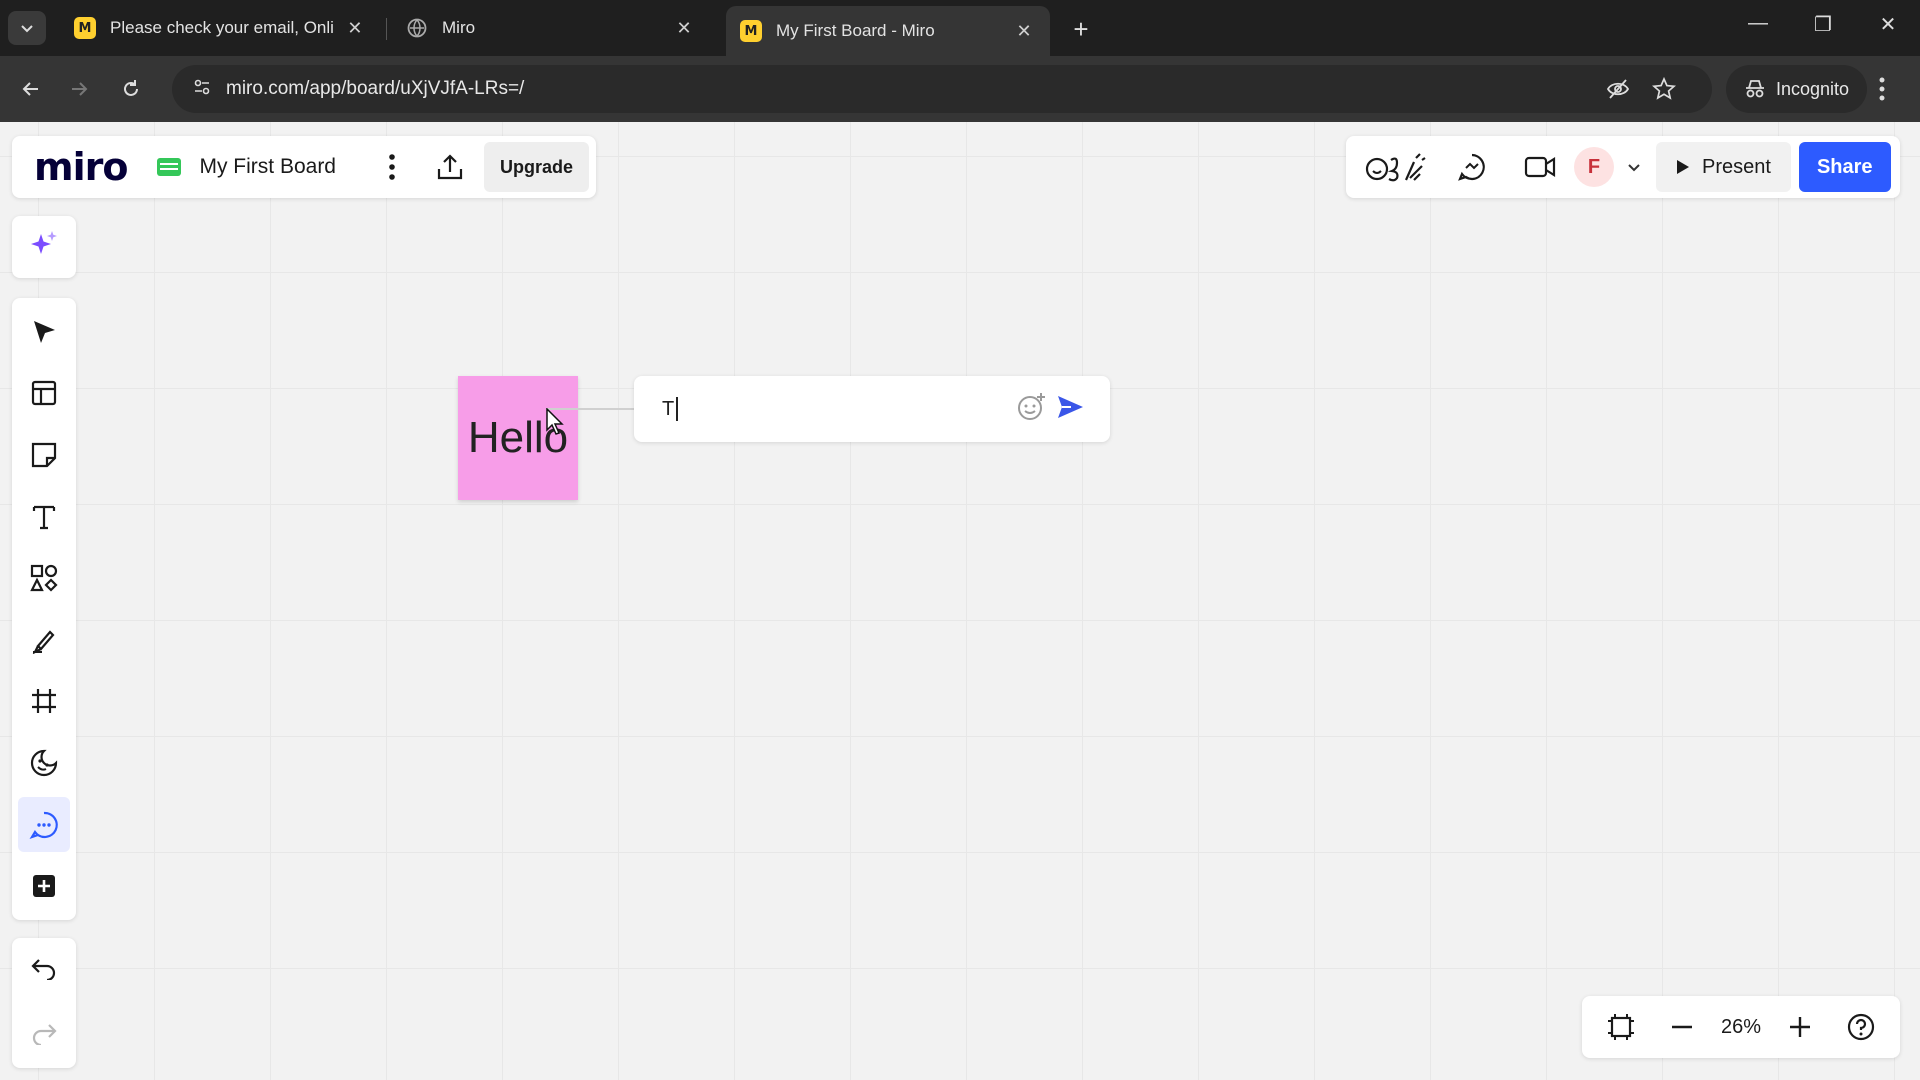 The image size is (1920, 1080). I want to click on minus-icon, so click(1681, 1027).